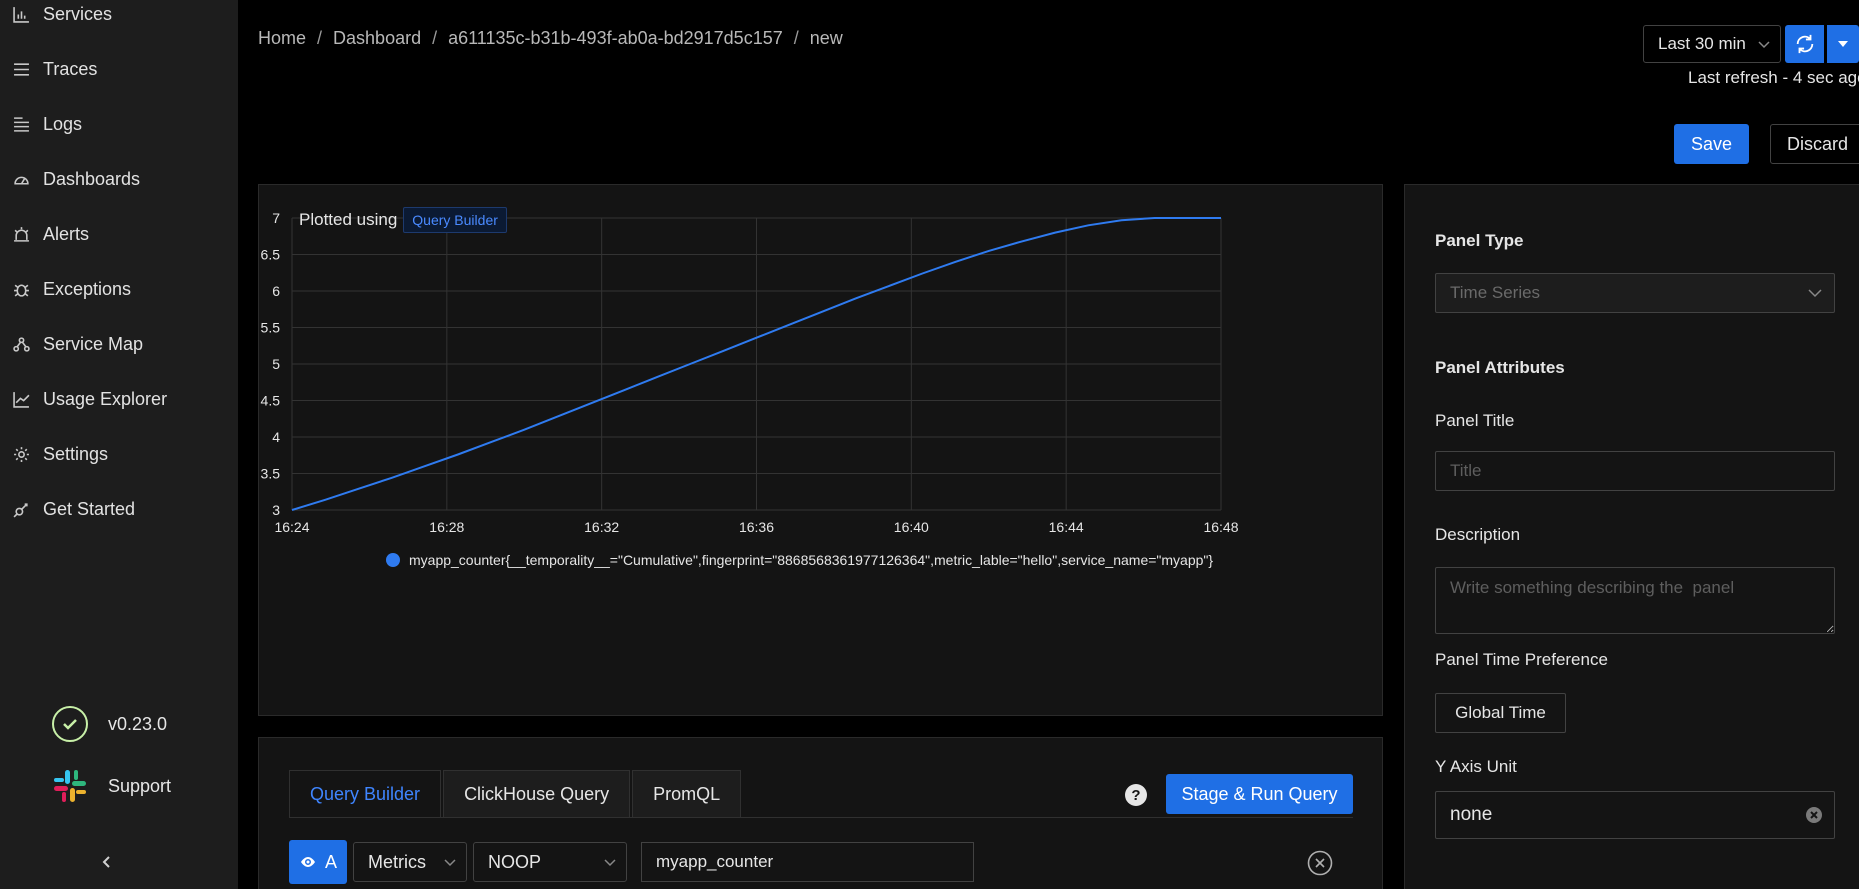  I want to click on sidebar-item-label: Usage Explorer, so click(105, 398).